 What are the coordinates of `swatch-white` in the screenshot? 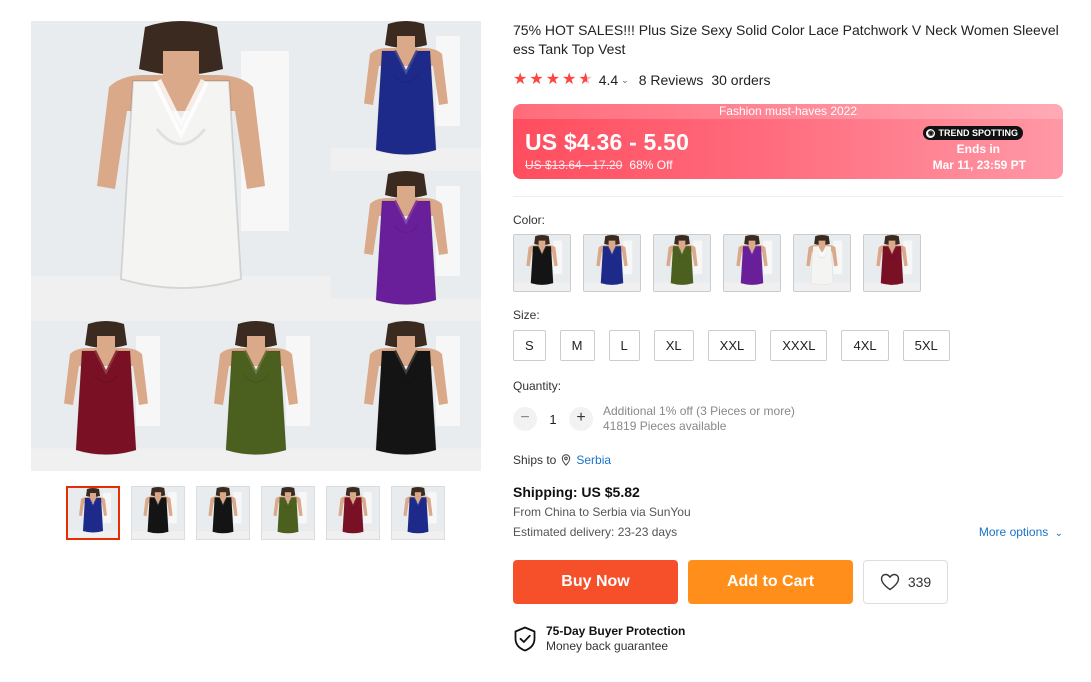 It's located at (822, 263).